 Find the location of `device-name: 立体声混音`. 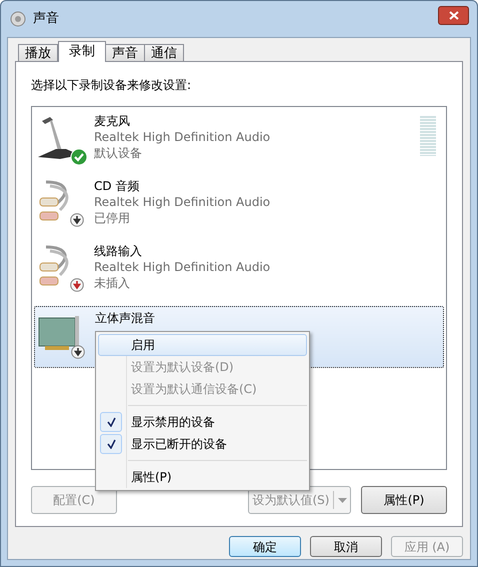

device-name: 立体声混音 is located at coordinates (125, 318).